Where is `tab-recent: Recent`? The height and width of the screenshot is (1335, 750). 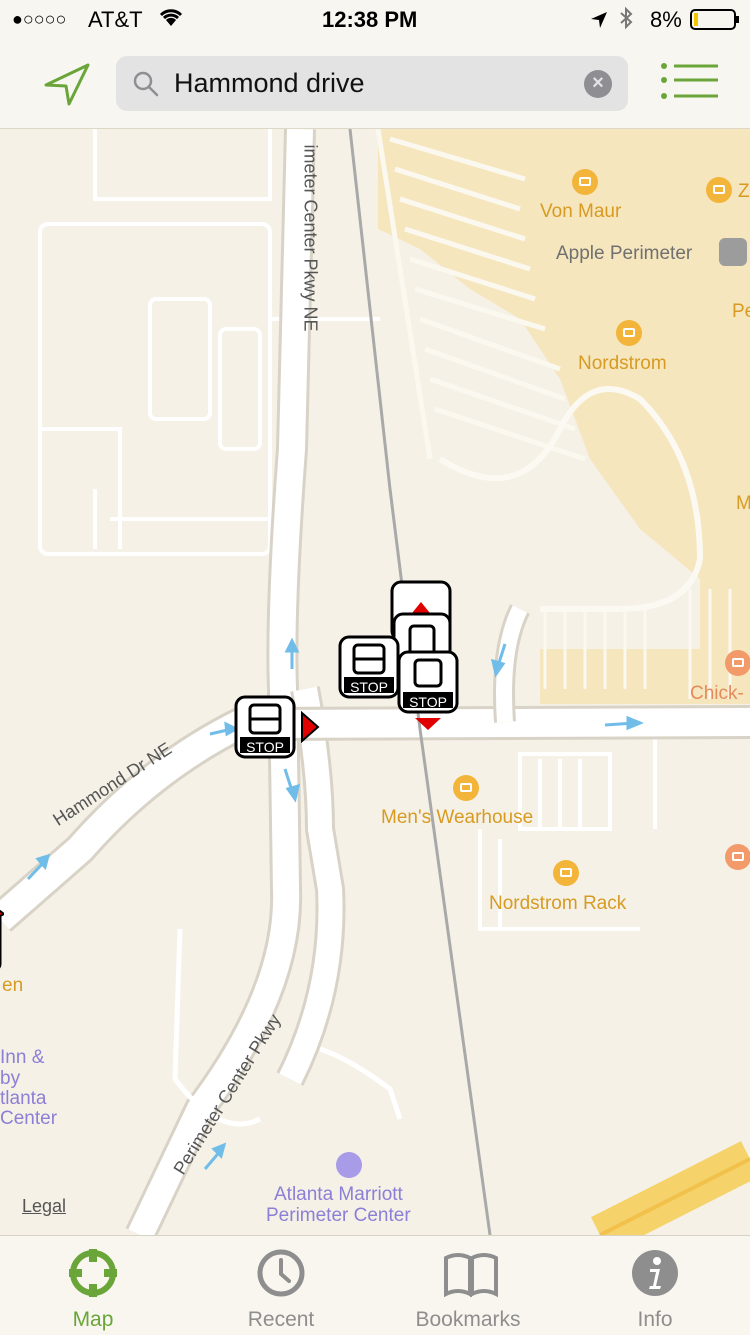 tab-recent: Recent is located at coordinates (281, 1285).